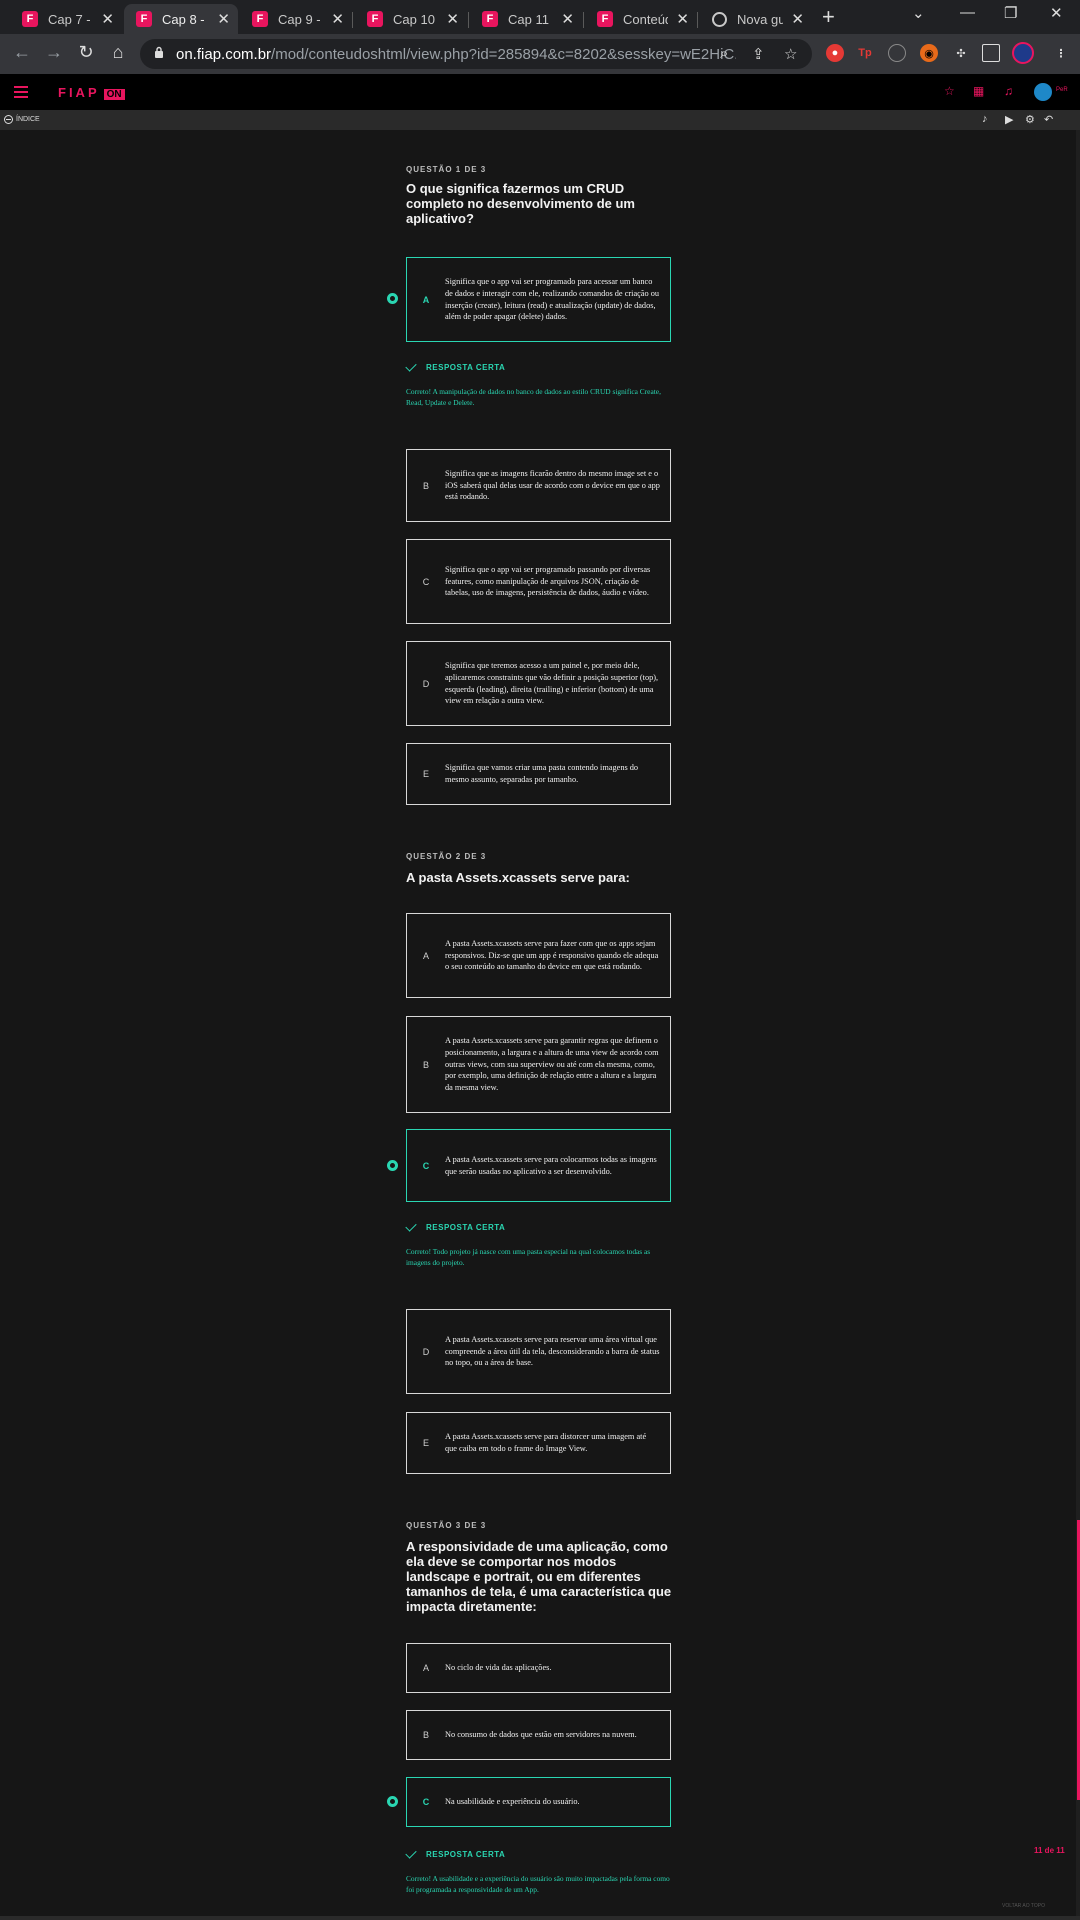 This screenshot has width=1080, height=1920. What do you see at coordinates (425, 1064) in the screenshot?
I see `option-letter: B` at bounding box center [425, 1064].